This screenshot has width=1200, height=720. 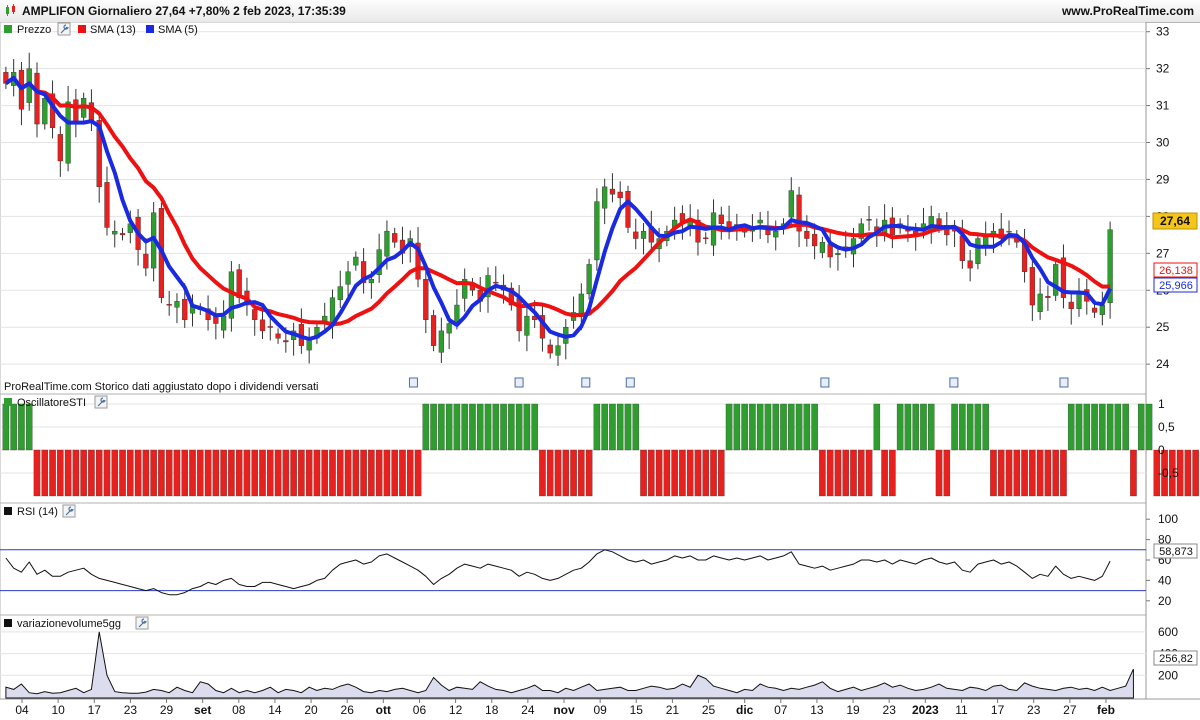 I want to click on x-tick-label: ott, so click(x=383, y=710).